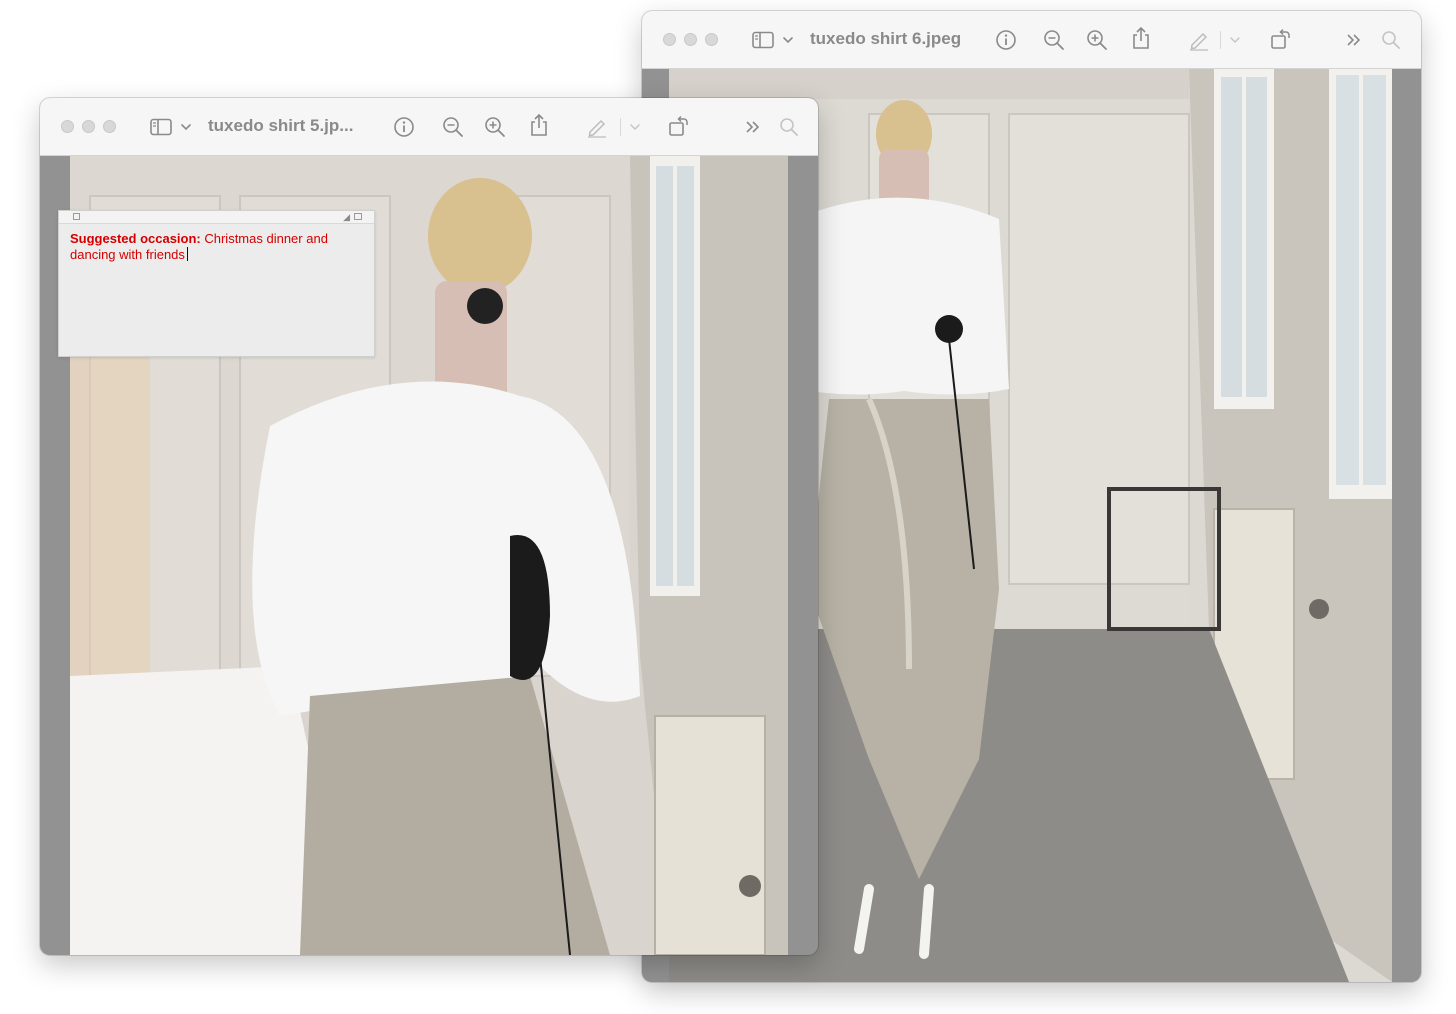 Image resolution: width=1456 pixels, height=1014 pixels. I want to click on note-collapse-button, so click(358, 216).